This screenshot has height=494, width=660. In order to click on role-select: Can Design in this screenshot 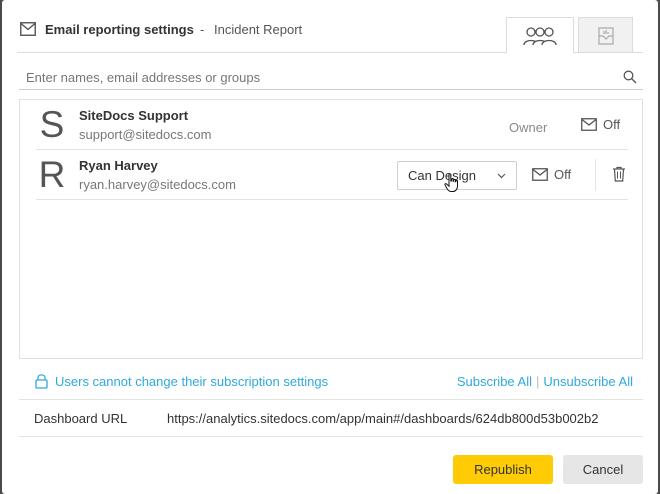, I will do `click(457, 175)`.